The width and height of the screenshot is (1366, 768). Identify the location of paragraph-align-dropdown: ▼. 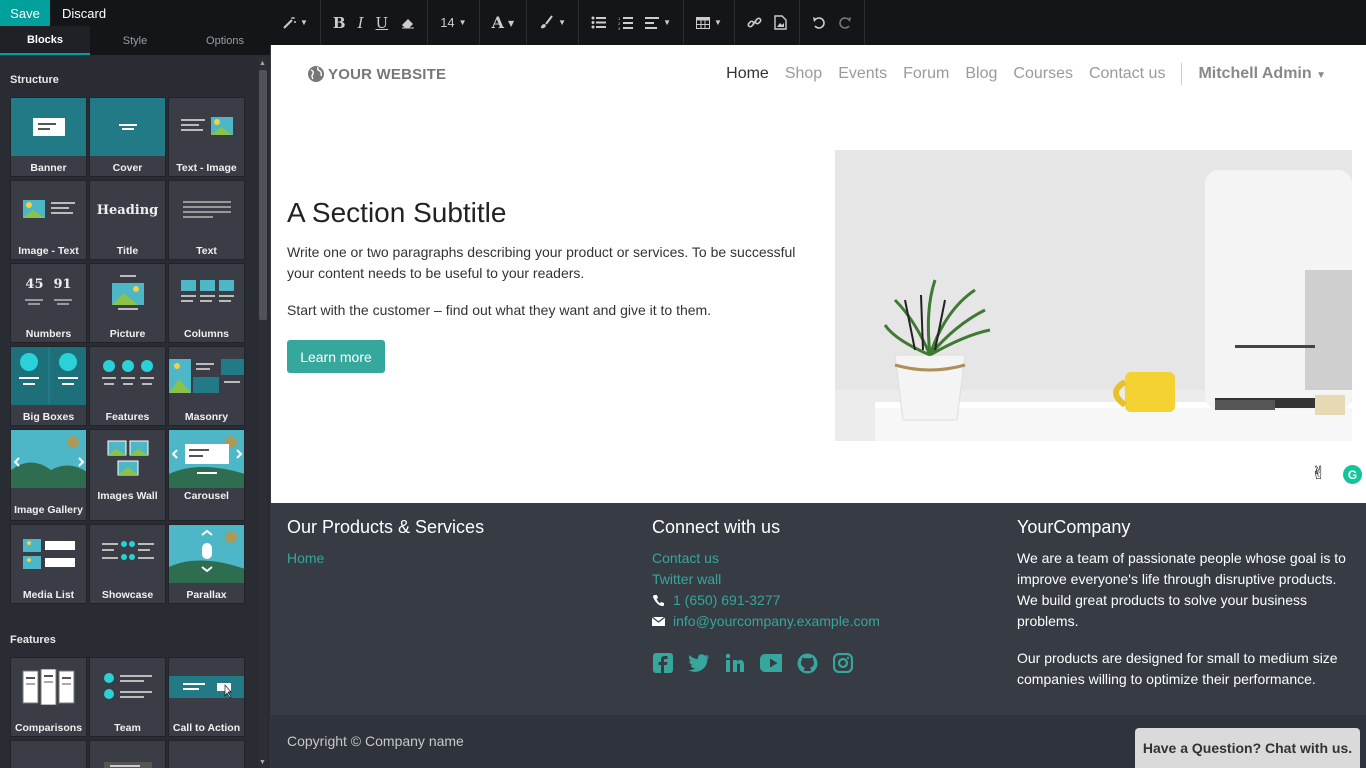
(658, 22).